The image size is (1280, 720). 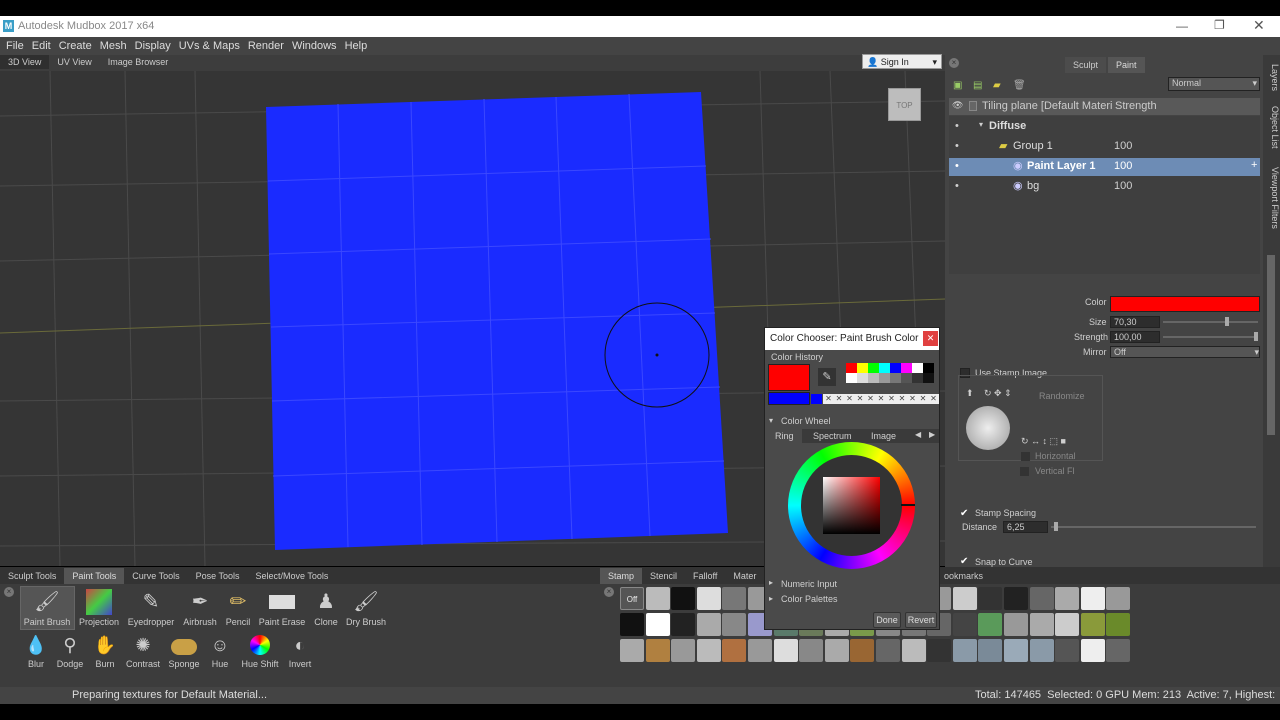 What do you see at coordinates (957, 85) in the screenshot?
I see `new-layer-icon: ▣` at bounding box center [957, 85].